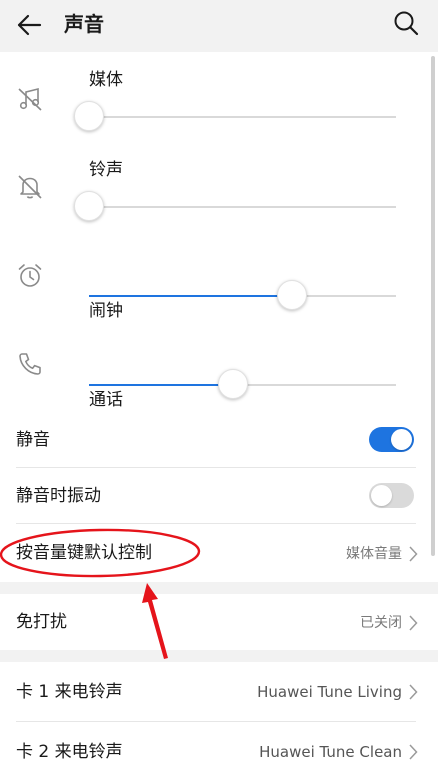 The width and height of the screenshot is (438, 782). Describe the element at coordinates (219, 26) in the screenshot. I see `top-bar: 声音` at that location.